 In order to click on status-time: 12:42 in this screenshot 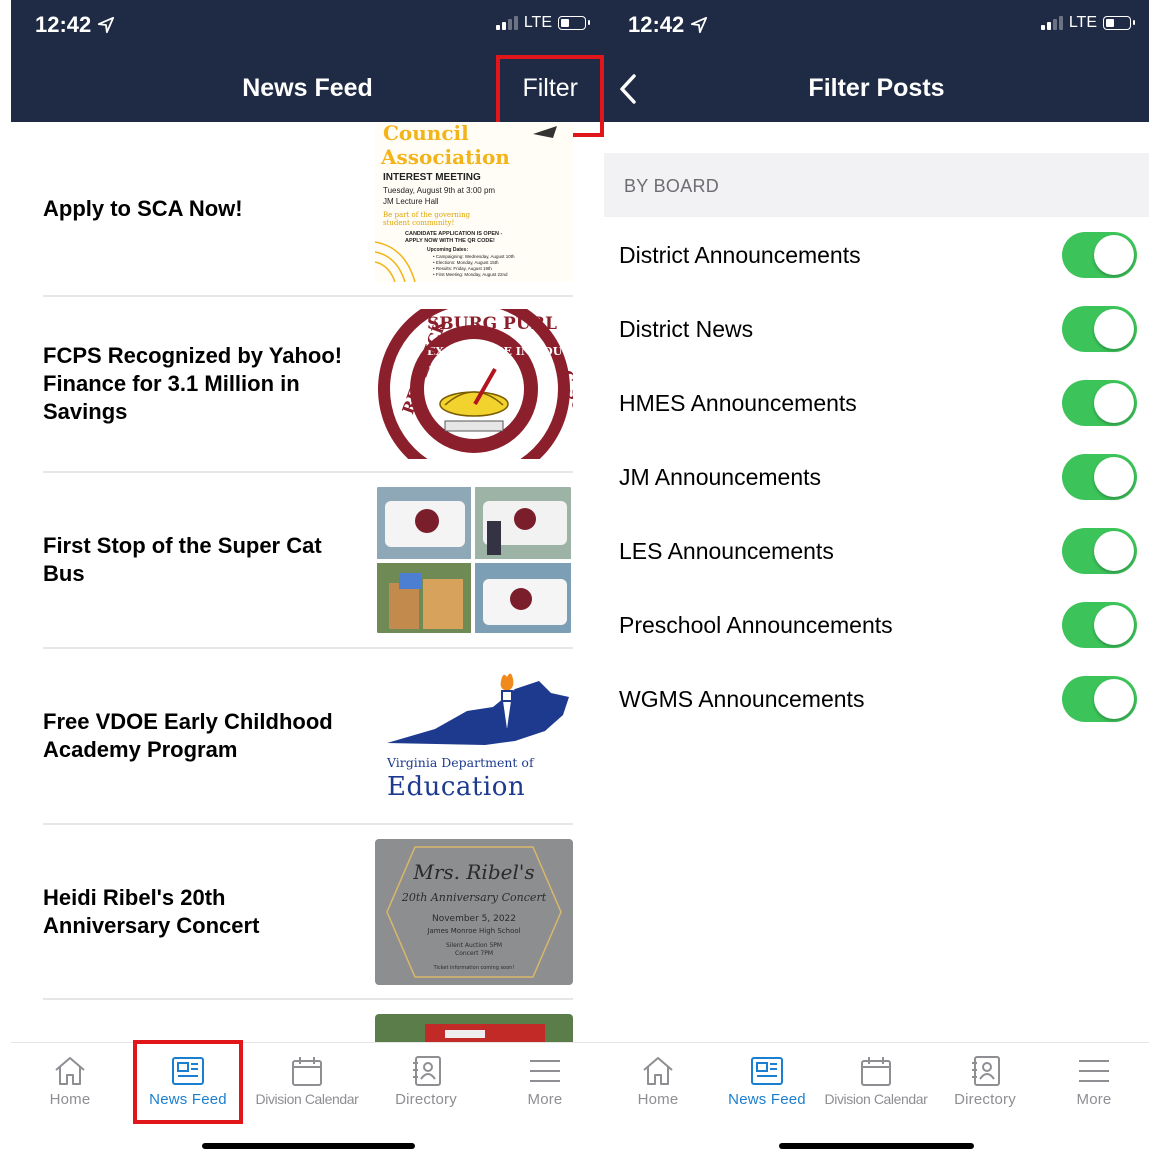, I will do `click(668, 25)`.